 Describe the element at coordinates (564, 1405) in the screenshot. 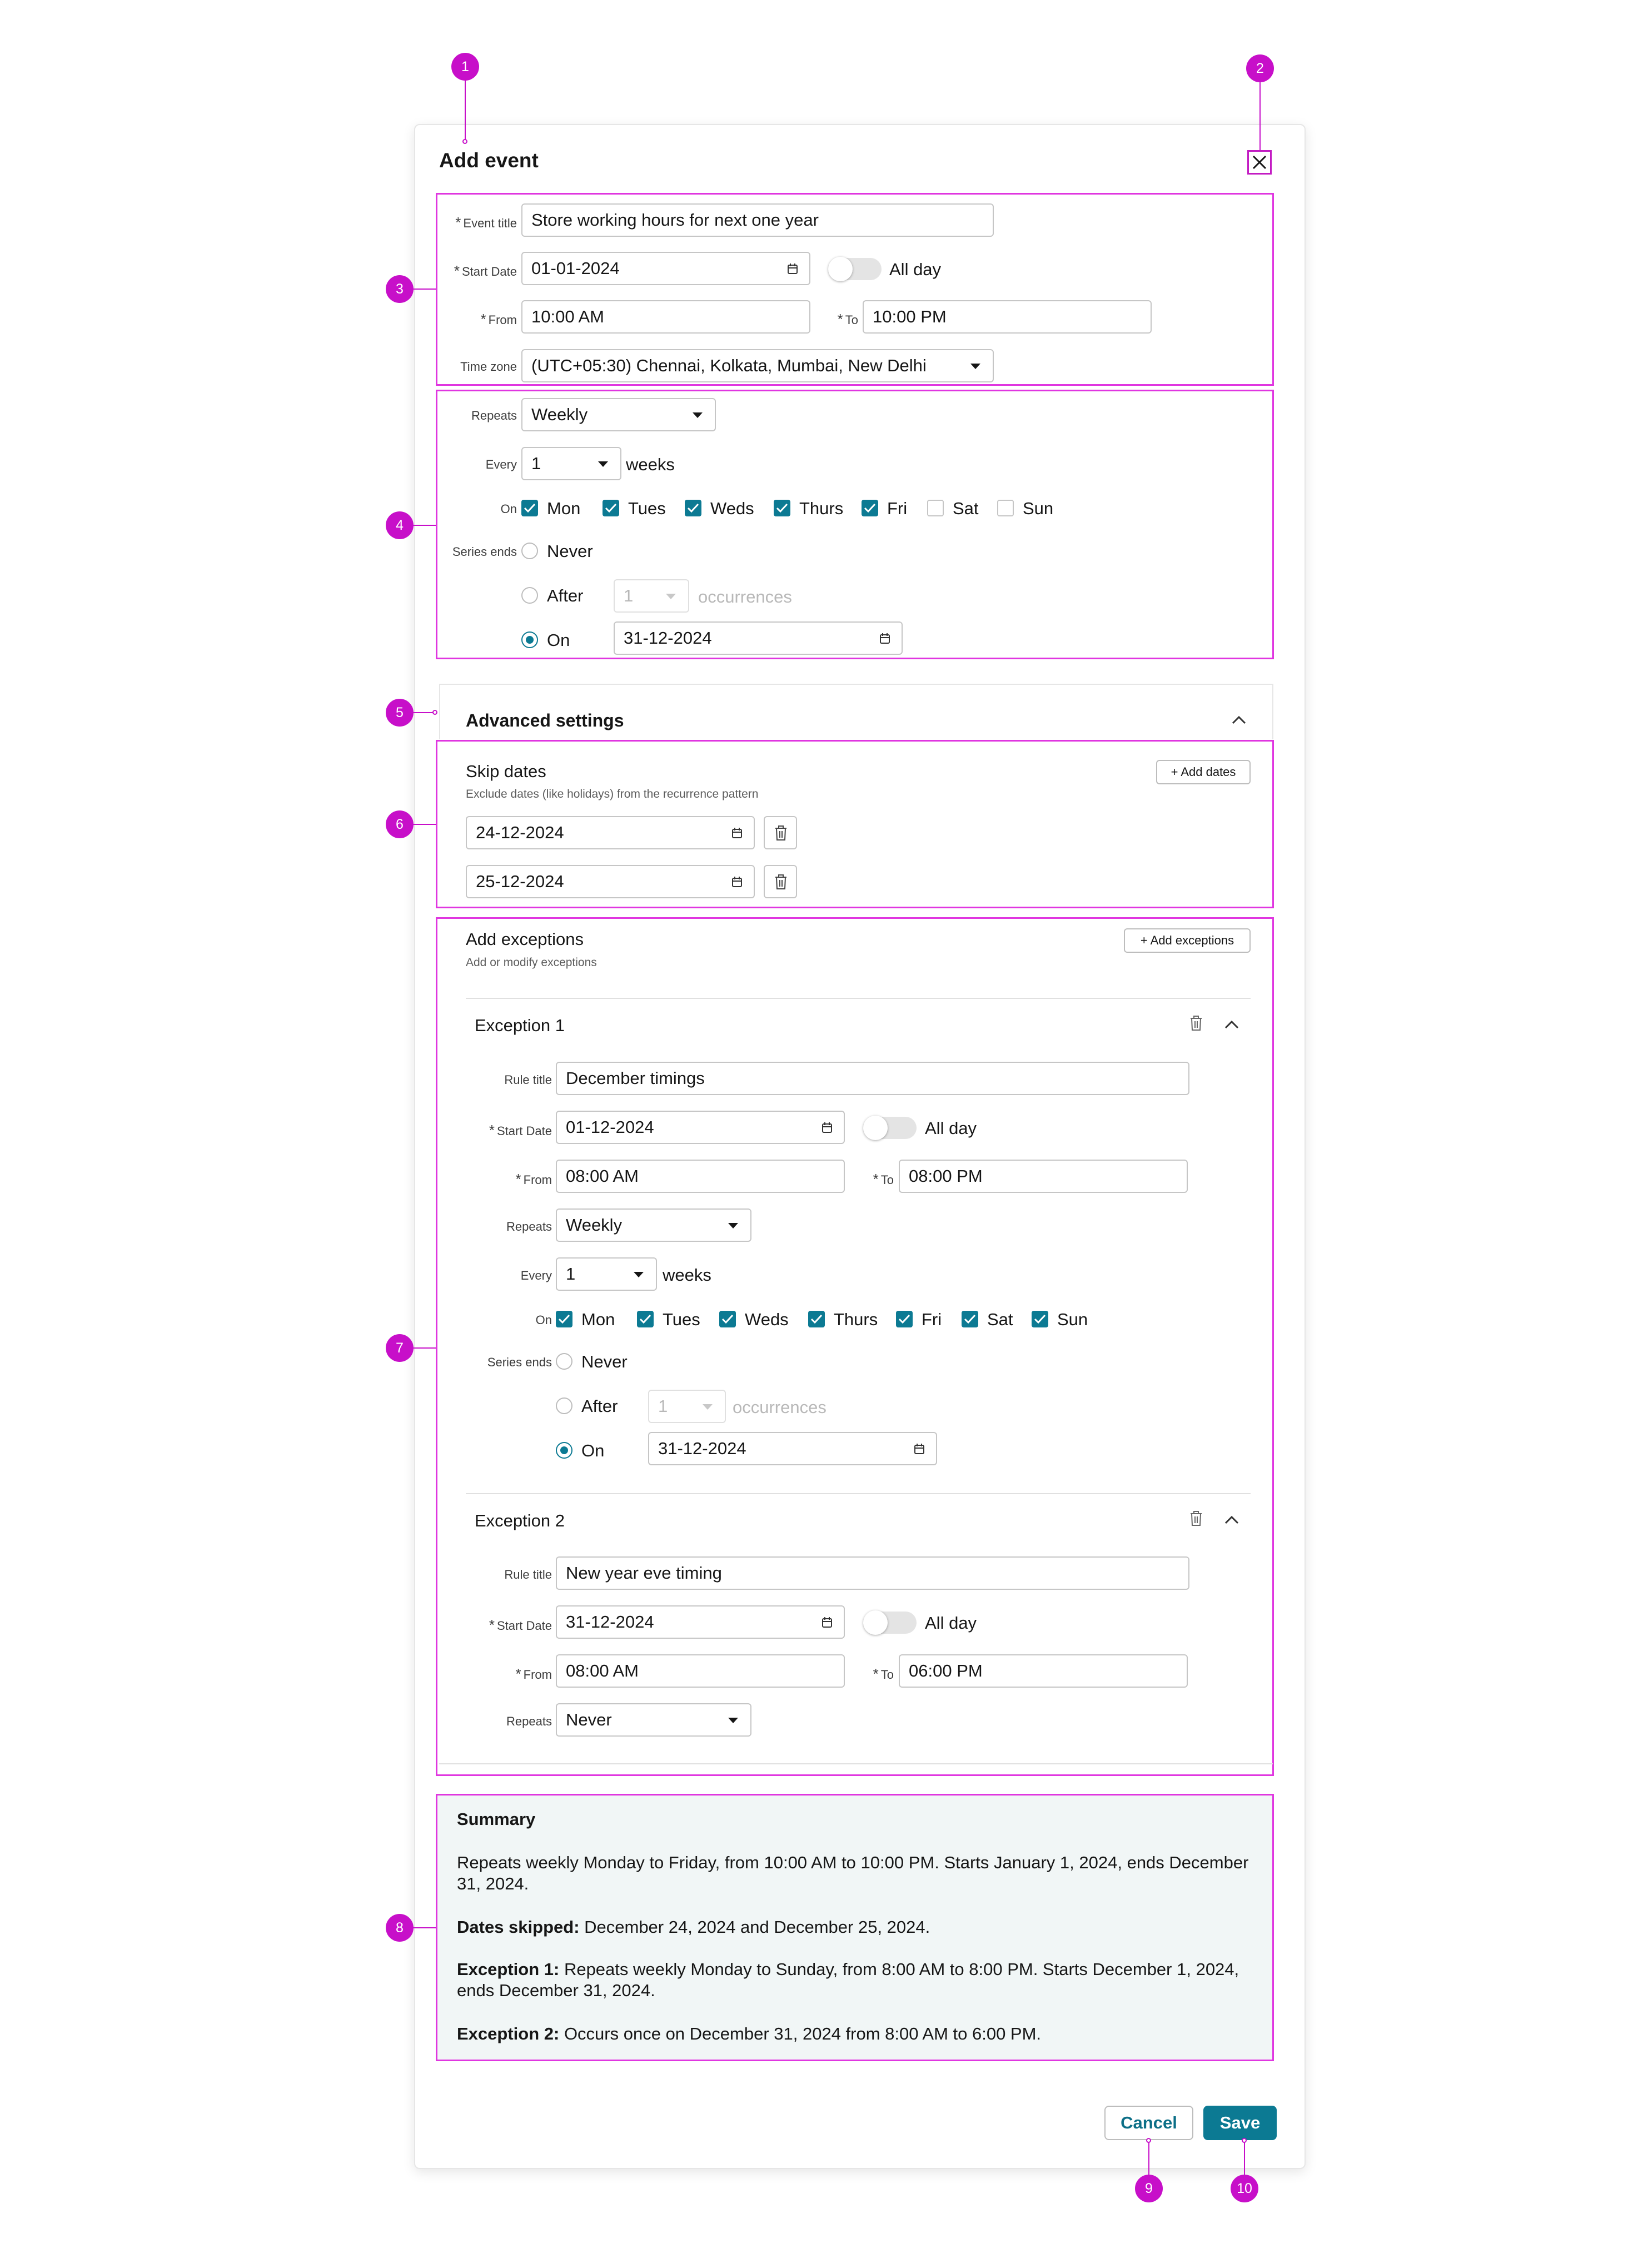

I see `exception-1-after-radio` at that location.